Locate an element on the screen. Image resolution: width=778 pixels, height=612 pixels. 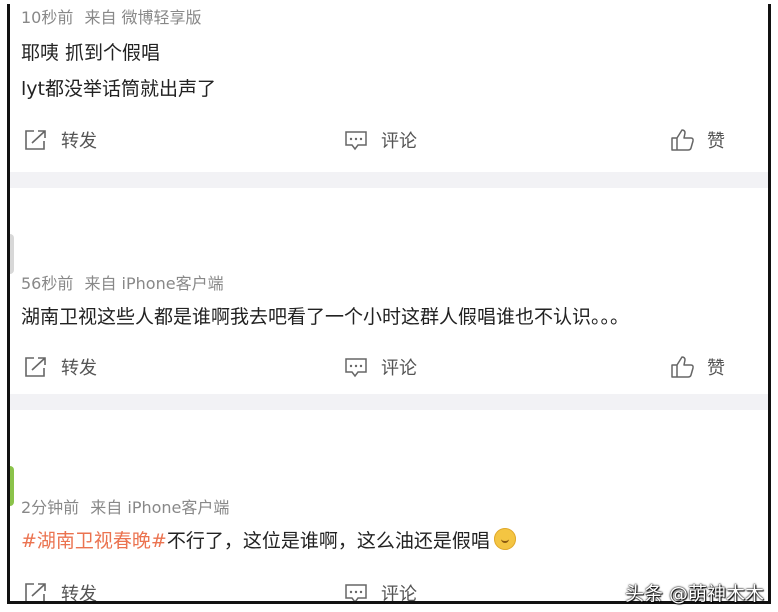
comment-text-line: 耶咦 抓到个假唱 is located at coordinates (91, 53).